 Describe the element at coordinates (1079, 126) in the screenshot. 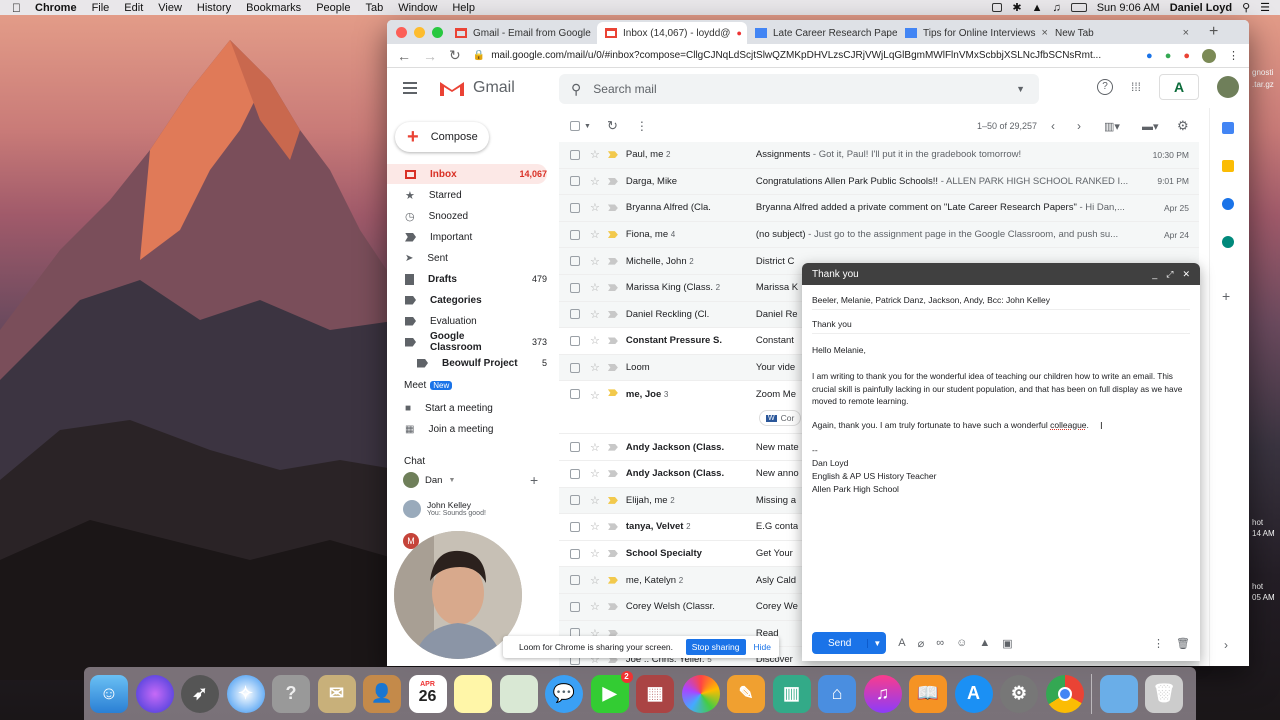

I see `next-page-icon: ›` at that location.